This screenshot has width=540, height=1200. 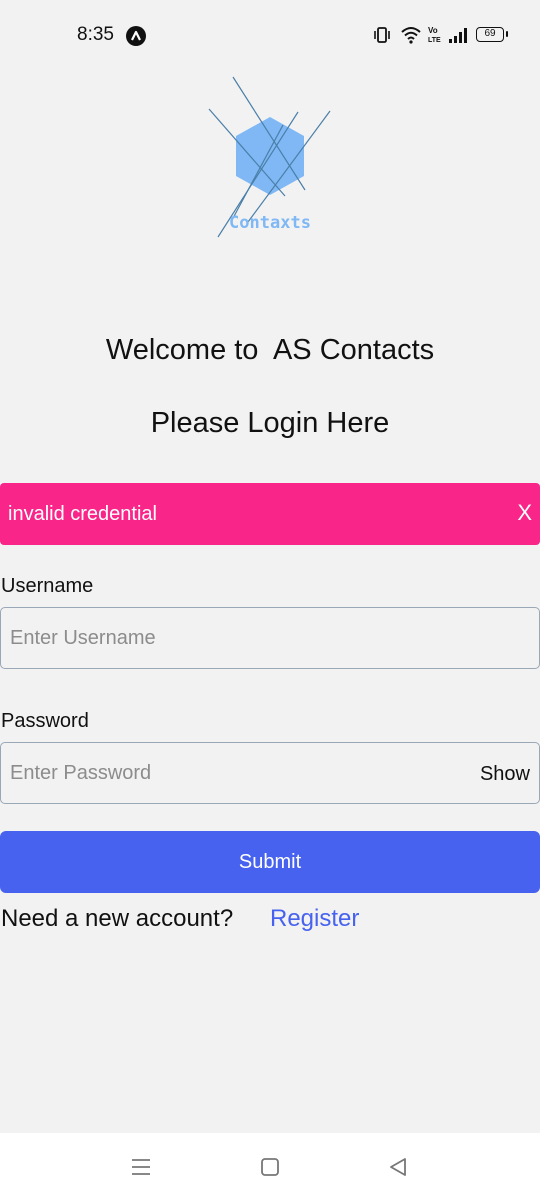 What do you see at coordinates (492, 34) in the screenshot?
I see `battery-icon: 69` at bounding box center [492, 34].